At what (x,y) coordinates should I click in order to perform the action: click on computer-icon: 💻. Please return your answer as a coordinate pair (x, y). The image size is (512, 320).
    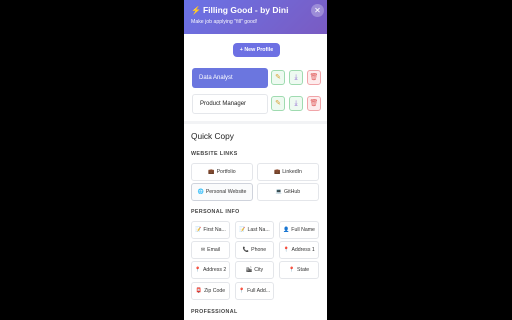
    Looking at the image, I should click on (279, 192).